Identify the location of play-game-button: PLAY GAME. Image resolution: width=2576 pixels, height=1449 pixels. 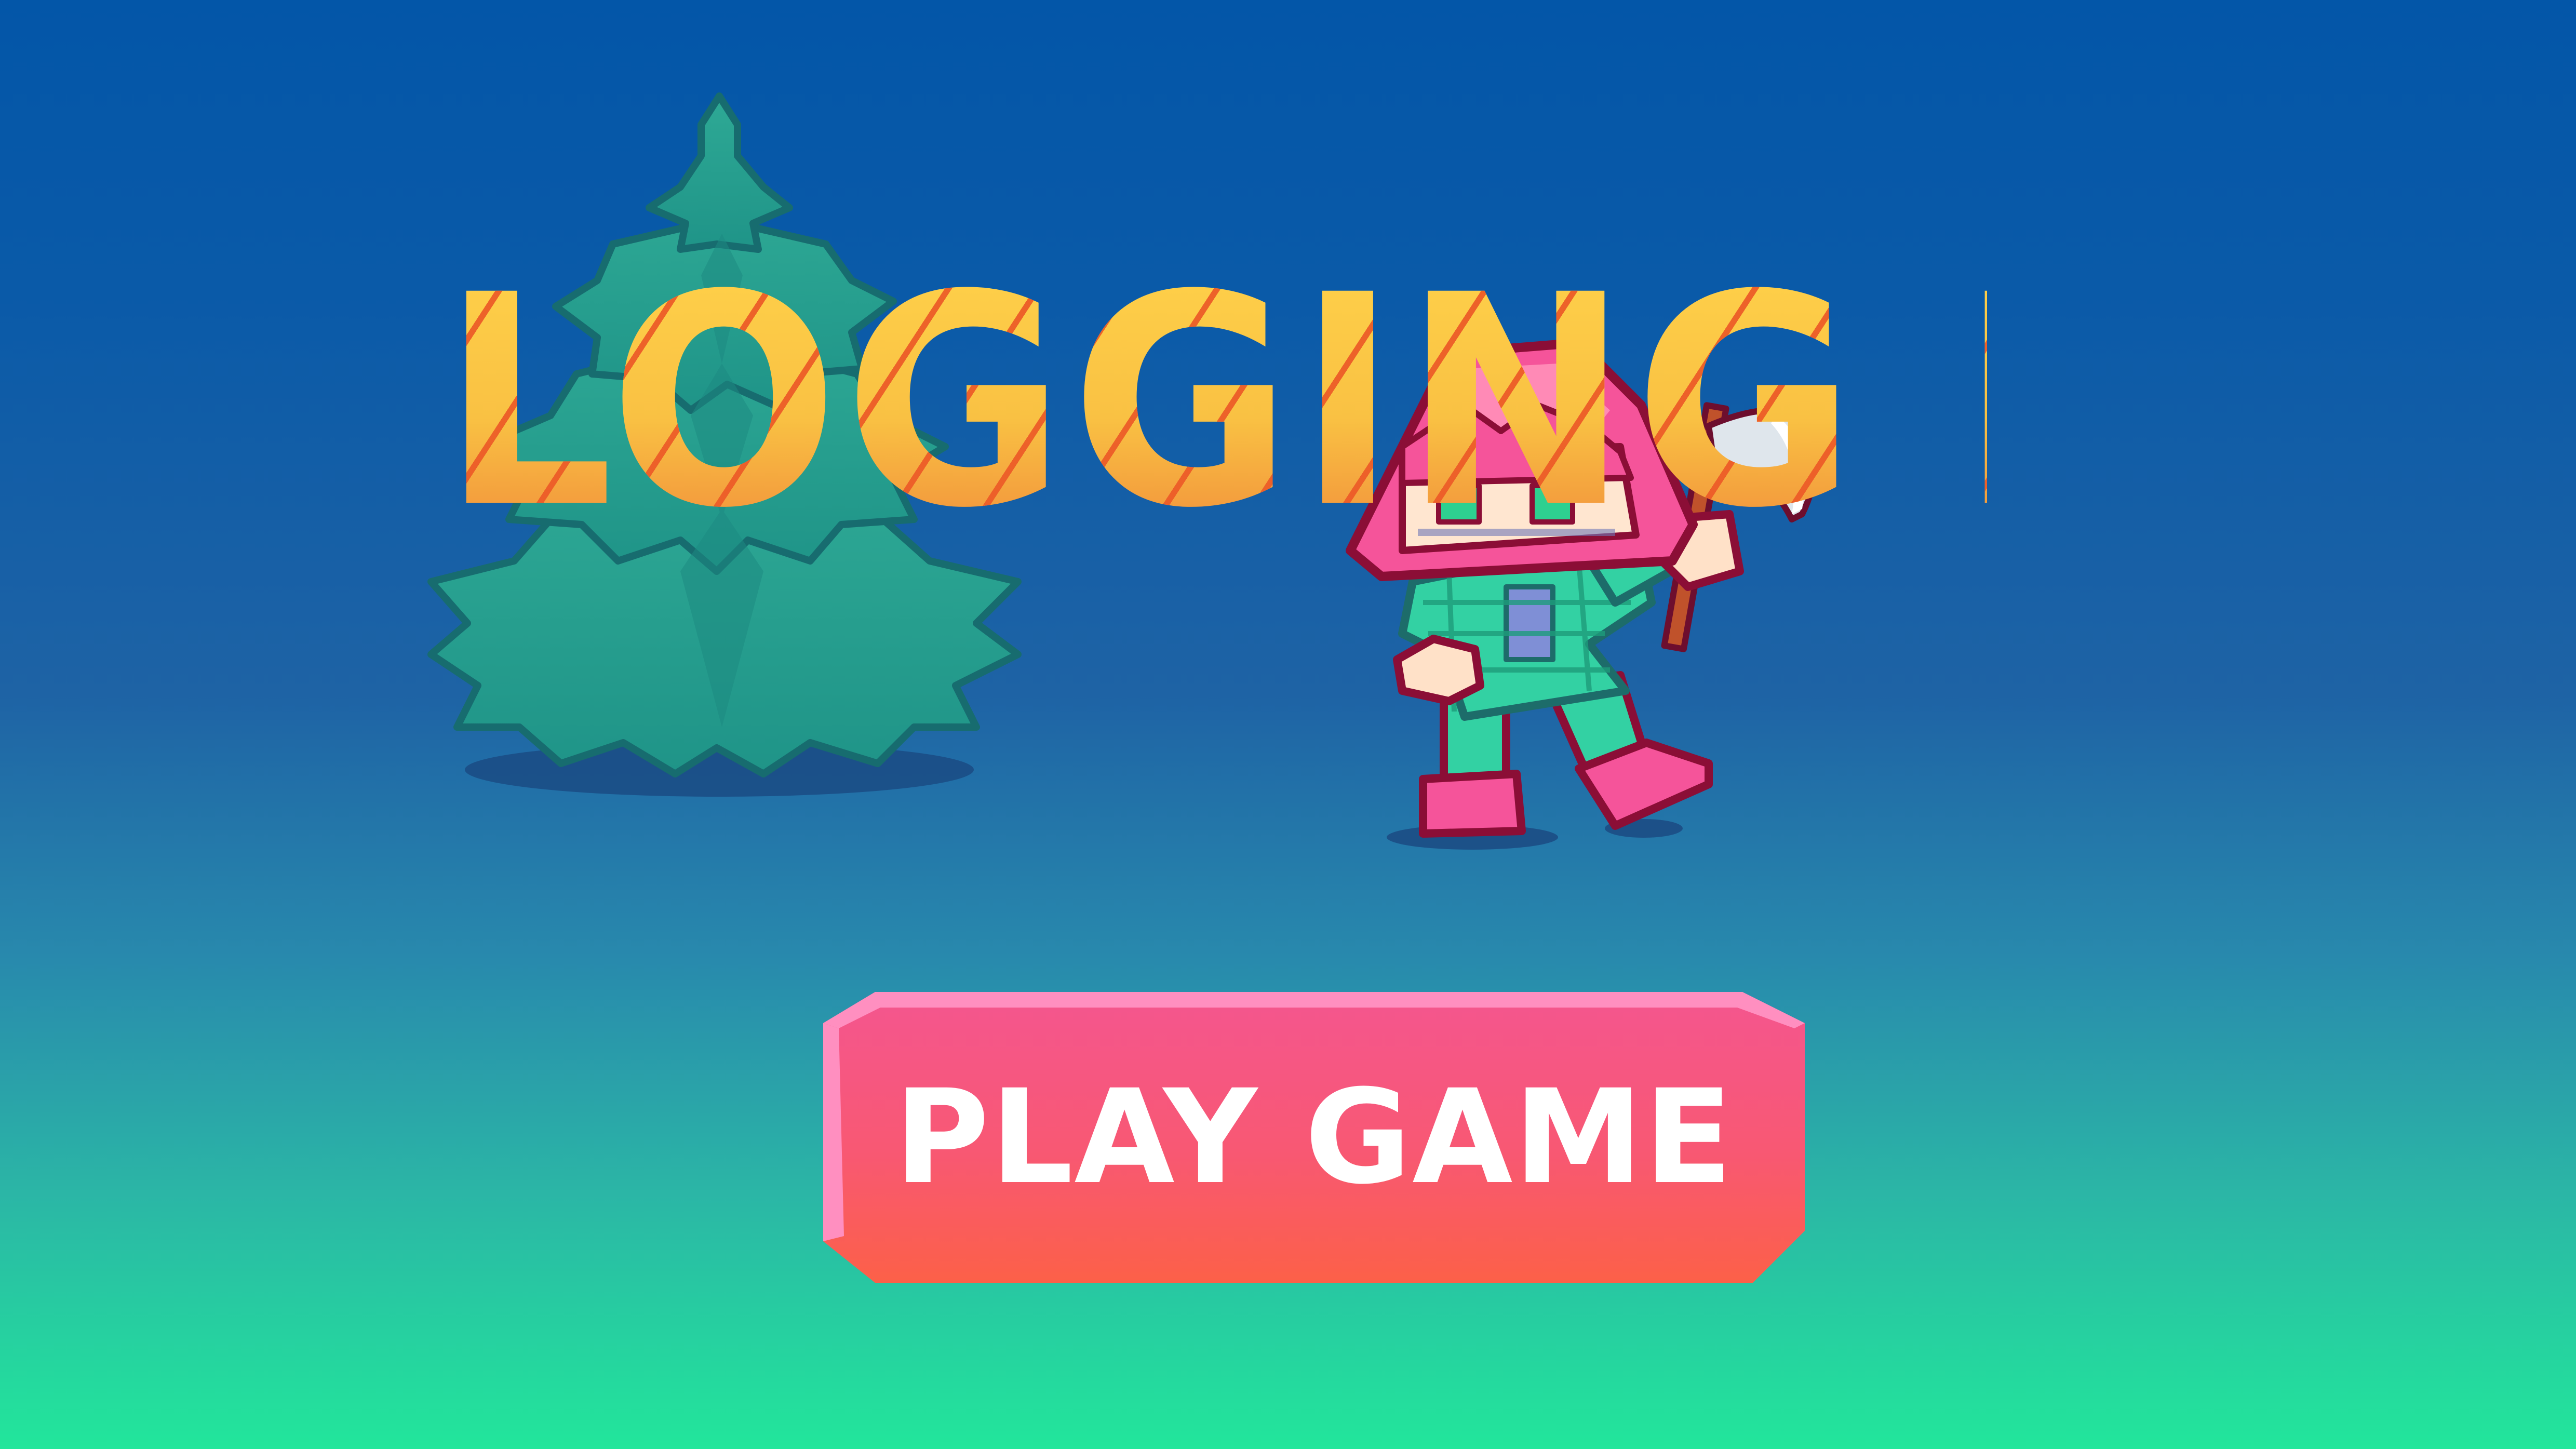
(1314, 1138).